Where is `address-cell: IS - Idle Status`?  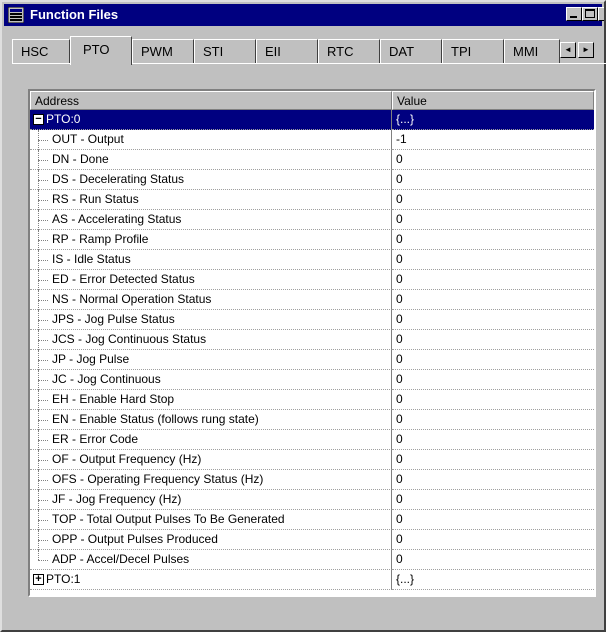
address-cell: IS - Idle Status is located at coordinates (211, 260).